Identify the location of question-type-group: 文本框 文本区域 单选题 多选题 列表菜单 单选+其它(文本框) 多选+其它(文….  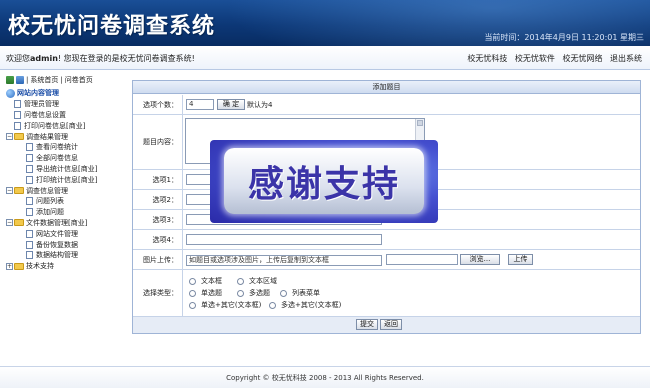
(412, 293).